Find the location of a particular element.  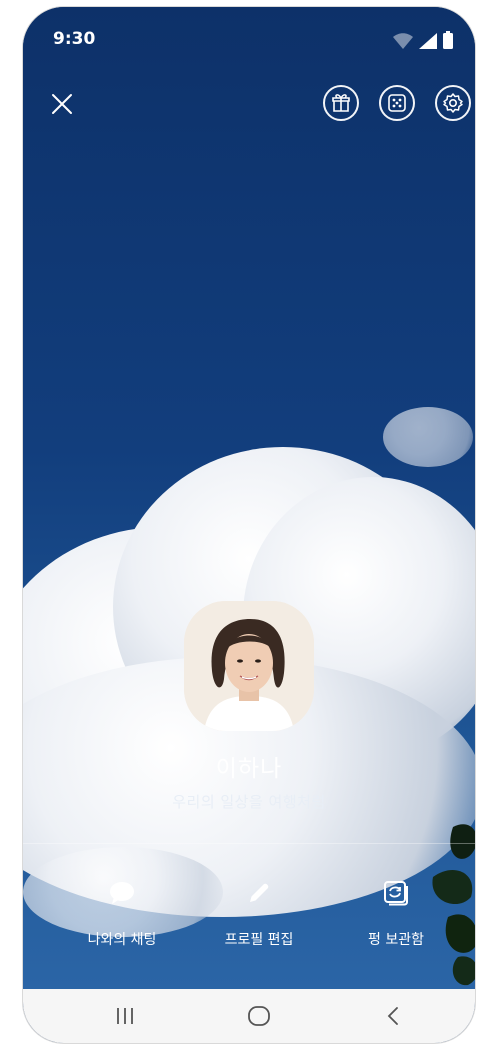

battery-icon is located at coordinates (448, 40).